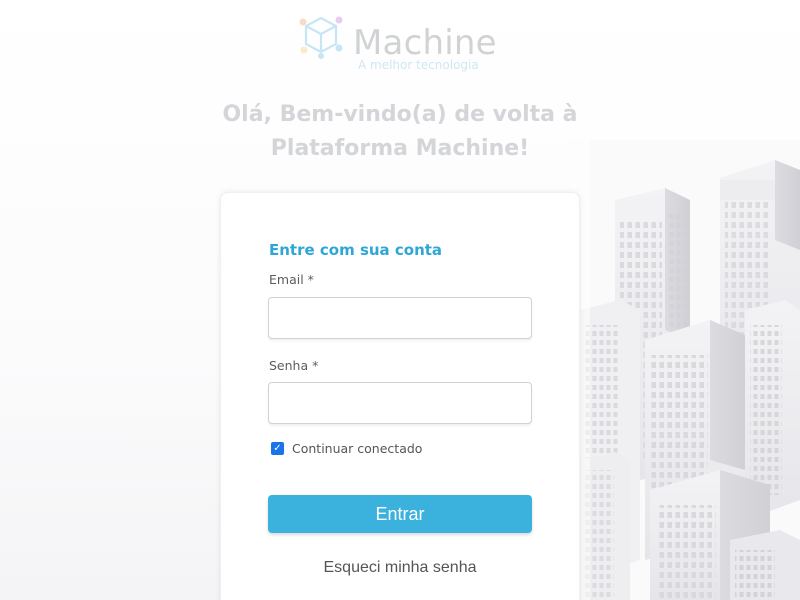 Image resolution: width=800 pixels, height=600 pixels. Describe the element at coordinates (400, 114) in the screenshot. I see `welcome-line-1: Olá, Bem-vindo(a) de volta à` at that location.